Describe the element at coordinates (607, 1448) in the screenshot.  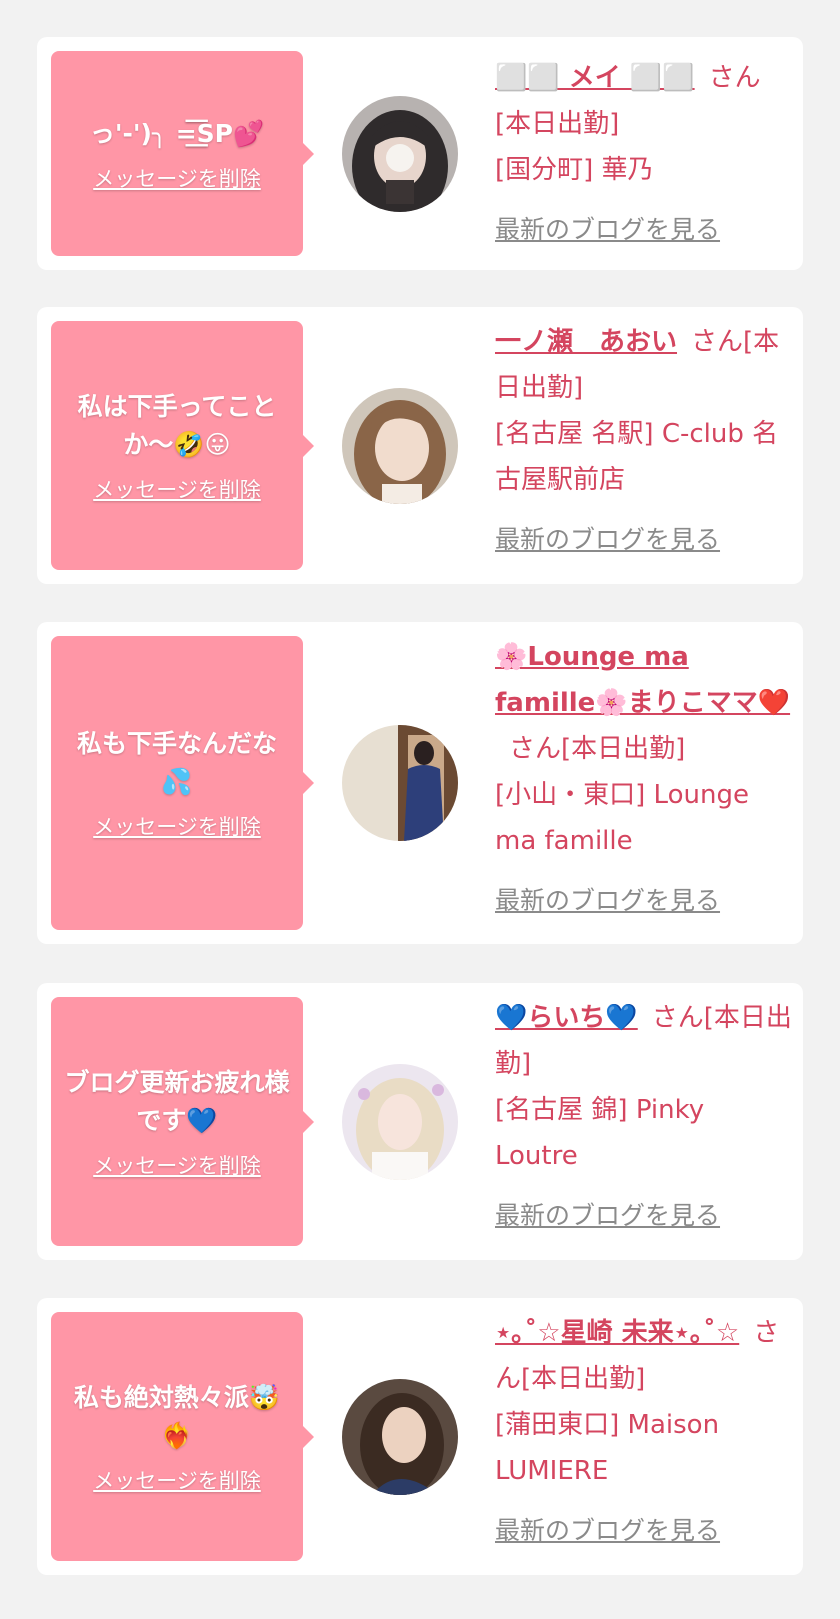
I see `sender-shop: [蒲田東口] Maison LUMIERE` at that location.